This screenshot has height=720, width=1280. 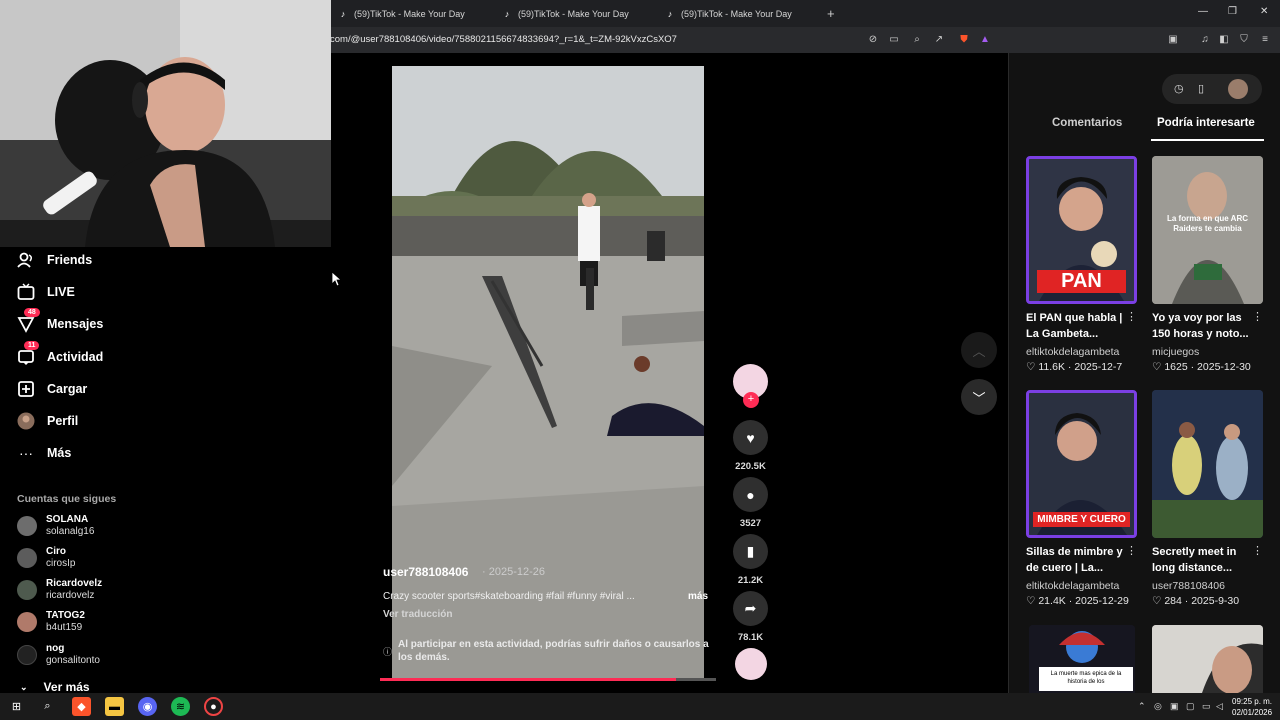 I want to click on card-author: micjuegos, so click(x=1175, y=352).